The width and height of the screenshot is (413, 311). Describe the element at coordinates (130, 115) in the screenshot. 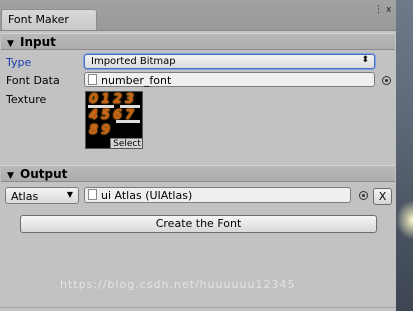

I see `glyph: 7` at that location.